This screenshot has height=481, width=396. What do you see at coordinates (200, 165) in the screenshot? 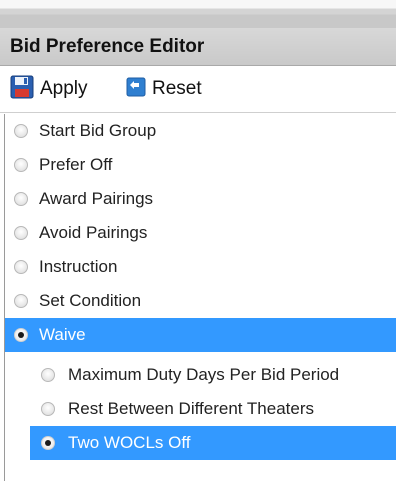
I see `option-prefer-off: Prefer Off` at bounding box center [200, 165].